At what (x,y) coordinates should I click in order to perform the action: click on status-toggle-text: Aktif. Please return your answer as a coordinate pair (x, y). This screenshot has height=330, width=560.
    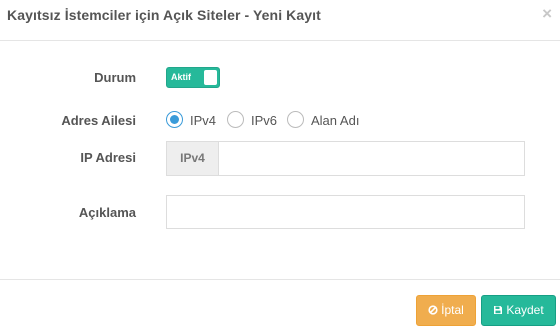
    Looking at the image, I should click on (181, 77).